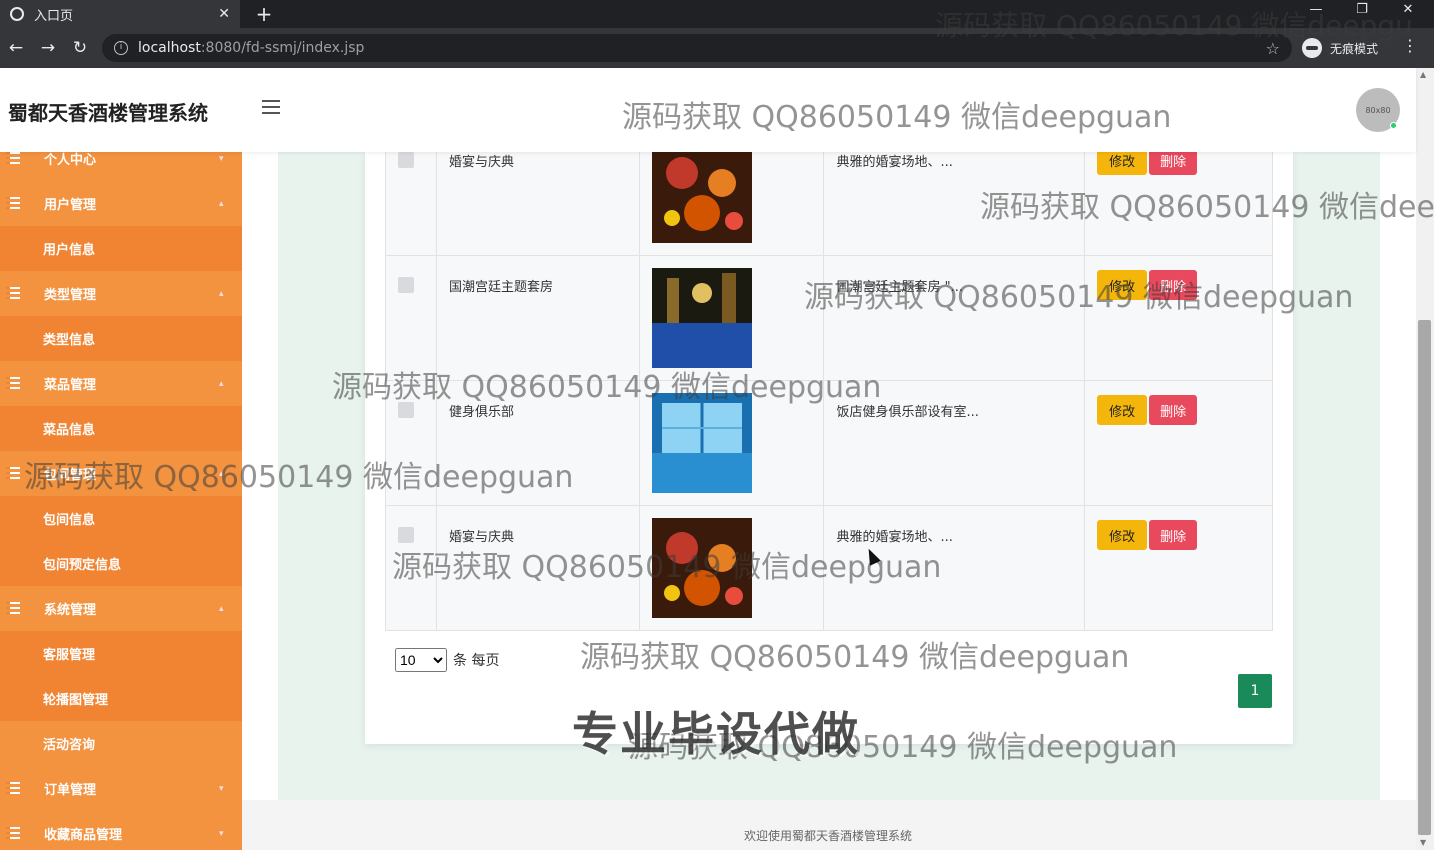 The width and height of the screenshot is (1434, 850). Describe the element at coordinates (121, 653) in the screenshot. I see `sidebar-item-service: 客服管理` at that location.